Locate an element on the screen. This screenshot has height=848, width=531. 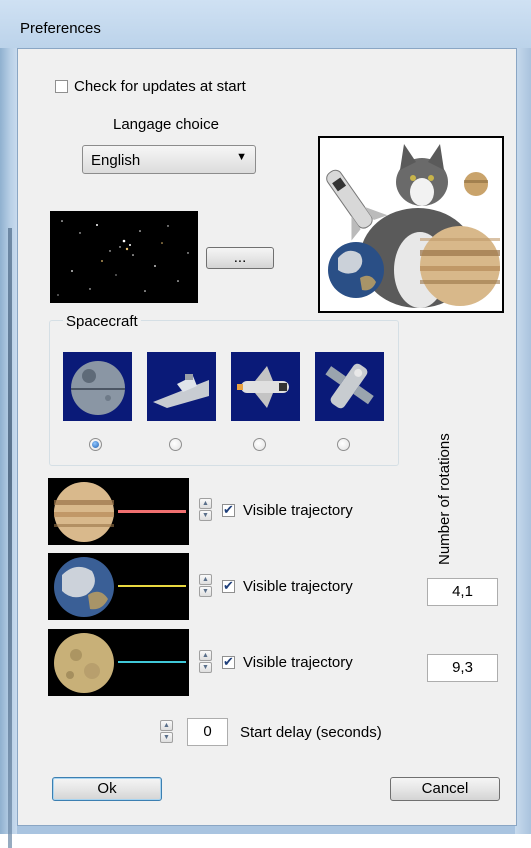
planet-2-trajectory-label: Visible trajectory is located at coordinates (298, 586).